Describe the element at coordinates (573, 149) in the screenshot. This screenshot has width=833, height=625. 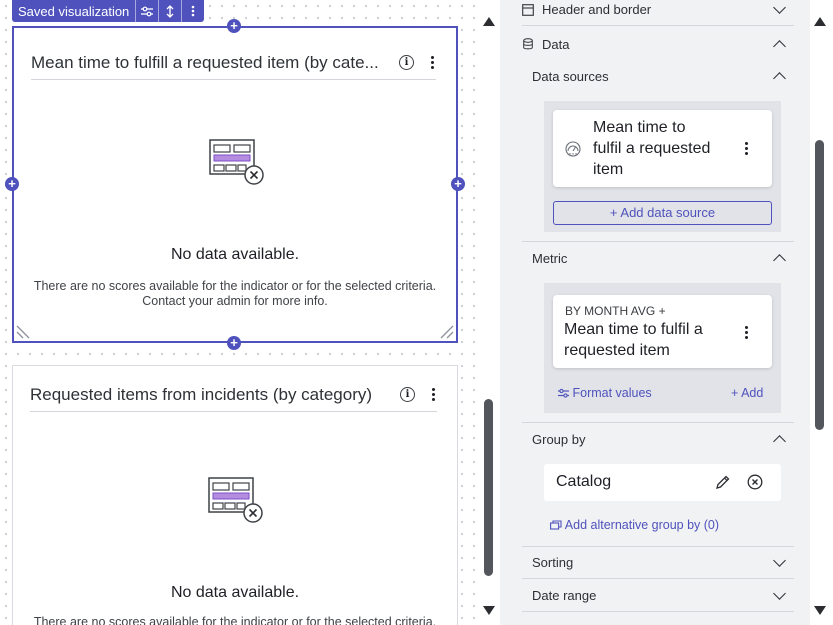
I see `indicator-gauge-icon` at that location.